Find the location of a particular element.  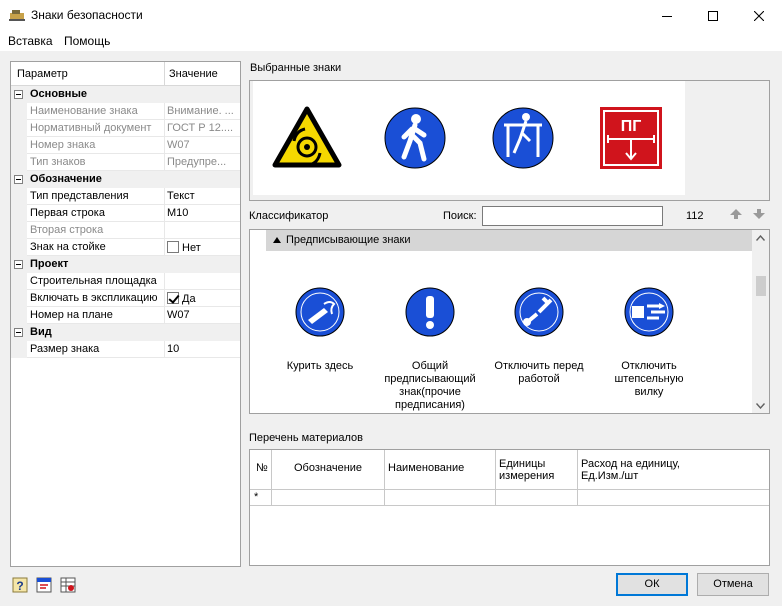

category-basic: Основные is located at coordinates (125, 94).